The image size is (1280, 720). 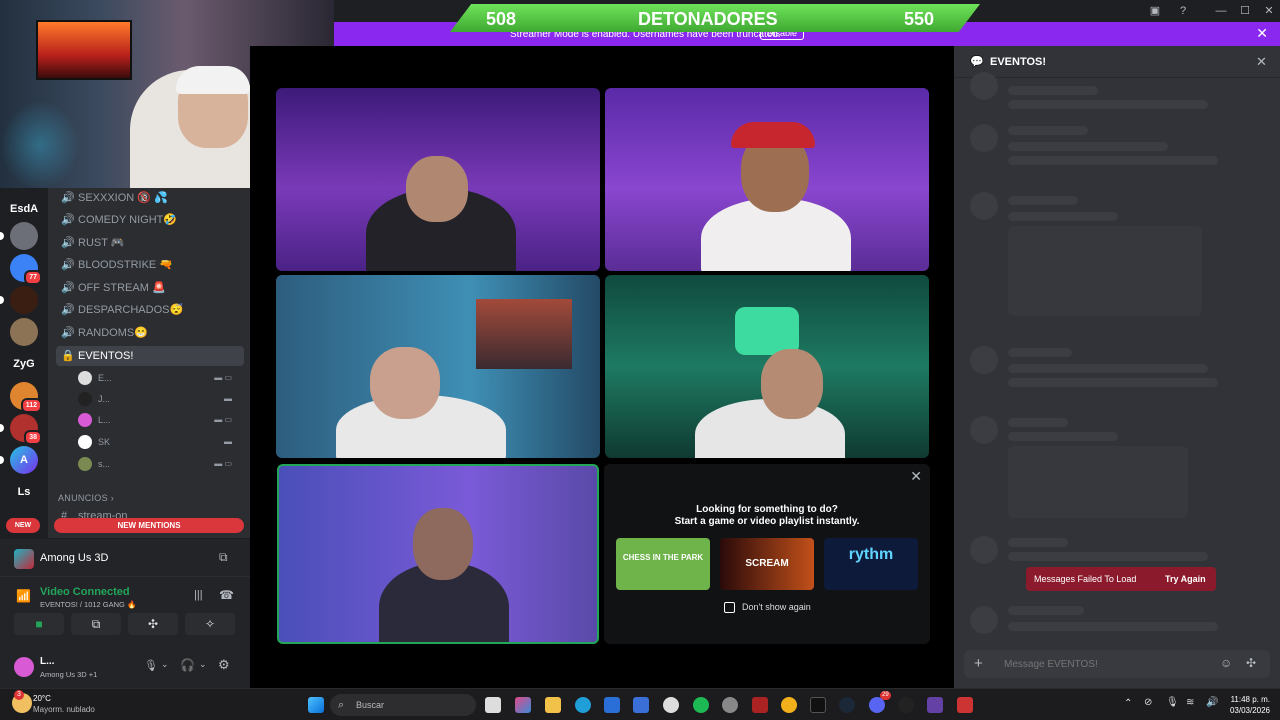 I want to click on gear-icon: ⚙, so click(x=224, y=665).